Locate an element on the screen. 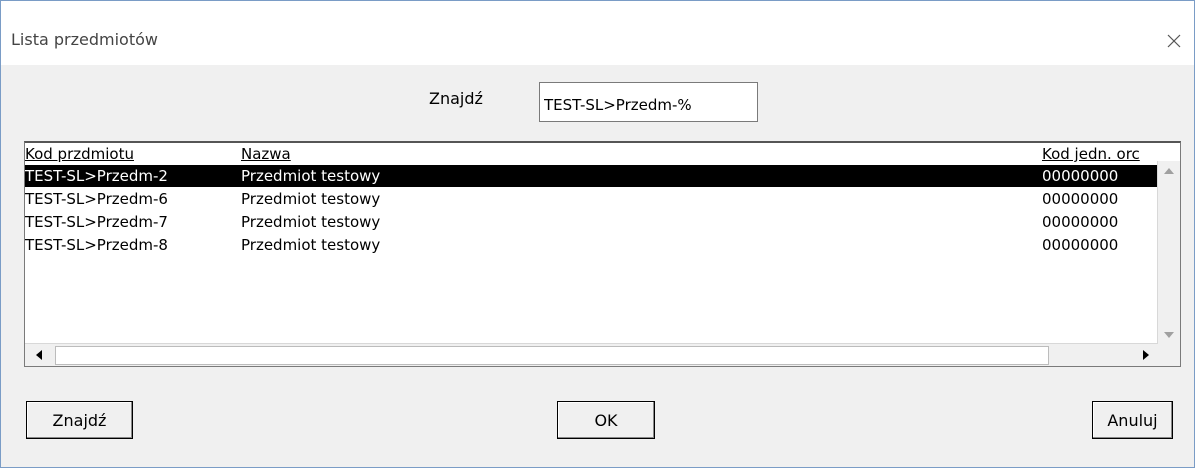 This screenshot has height=468, width=1195. arrow-up-icon is located at coordinates (1169, 171).